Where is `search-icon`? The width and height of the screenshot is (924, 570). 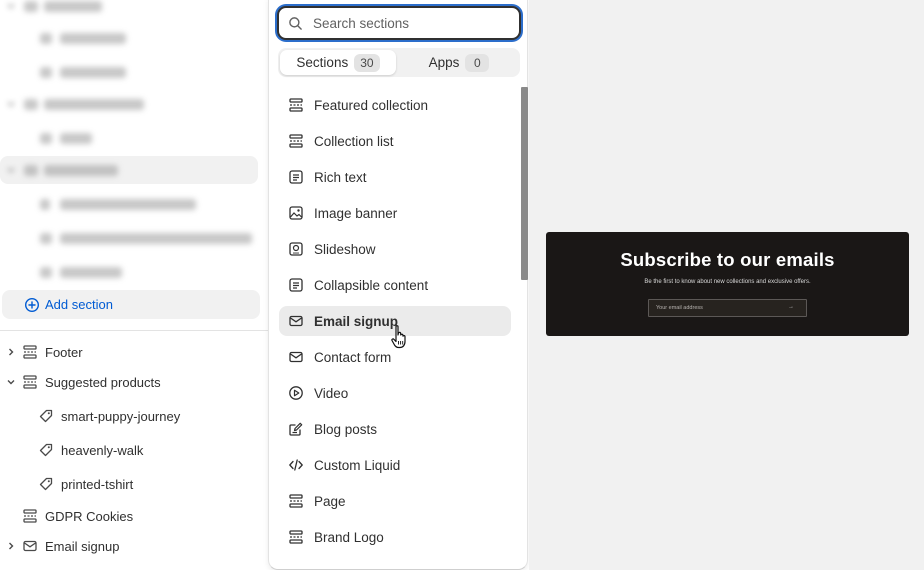
search-icon is located at coordinates (295, 25).